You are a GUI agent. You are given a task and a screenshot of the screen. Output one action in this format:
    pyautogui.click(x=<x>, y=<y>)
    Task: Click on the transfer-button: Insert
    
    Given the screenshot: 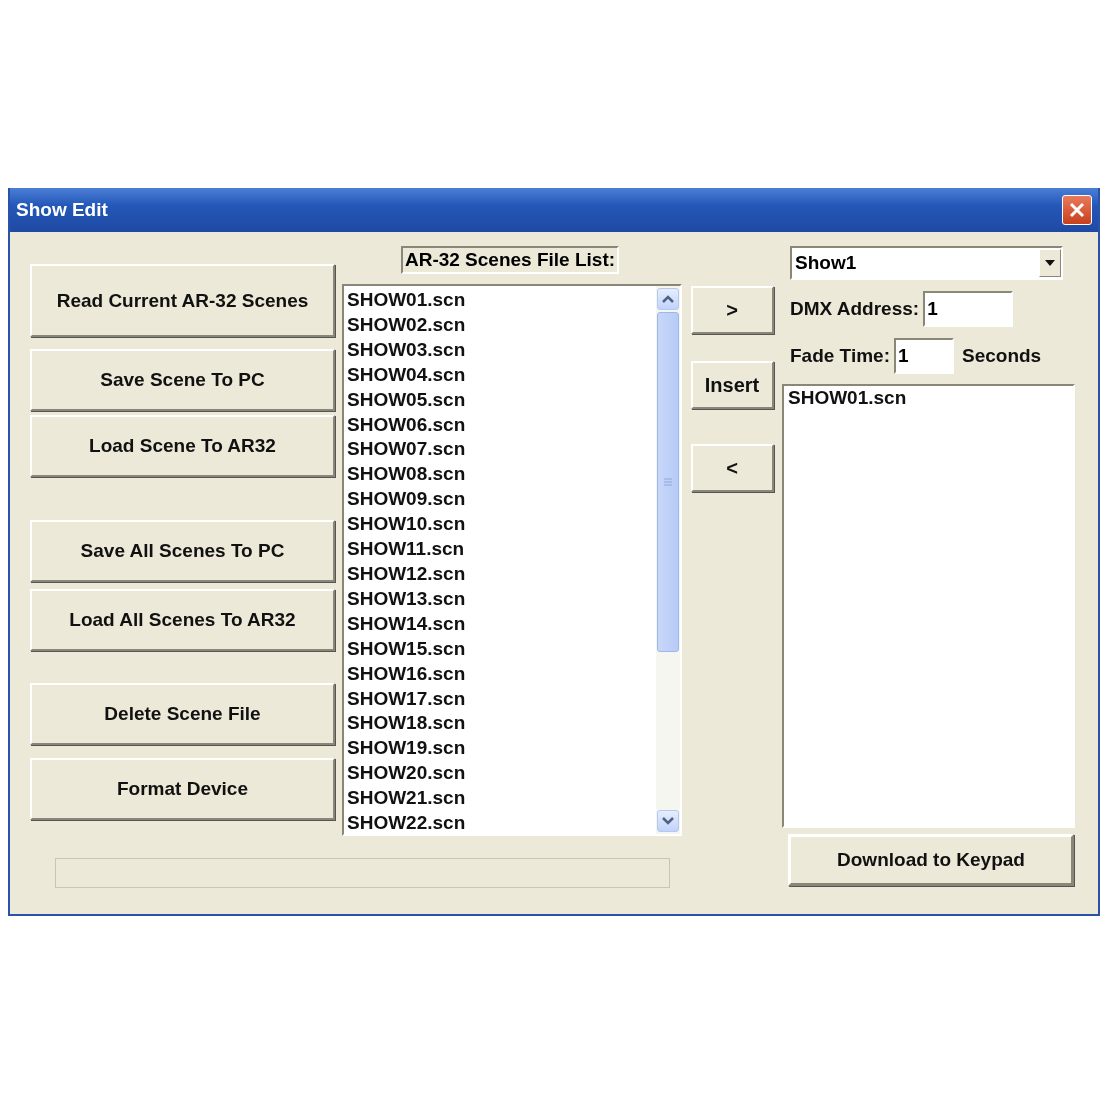 What is the action you would take?
    pyautogui.click(x=732, y=385)
    